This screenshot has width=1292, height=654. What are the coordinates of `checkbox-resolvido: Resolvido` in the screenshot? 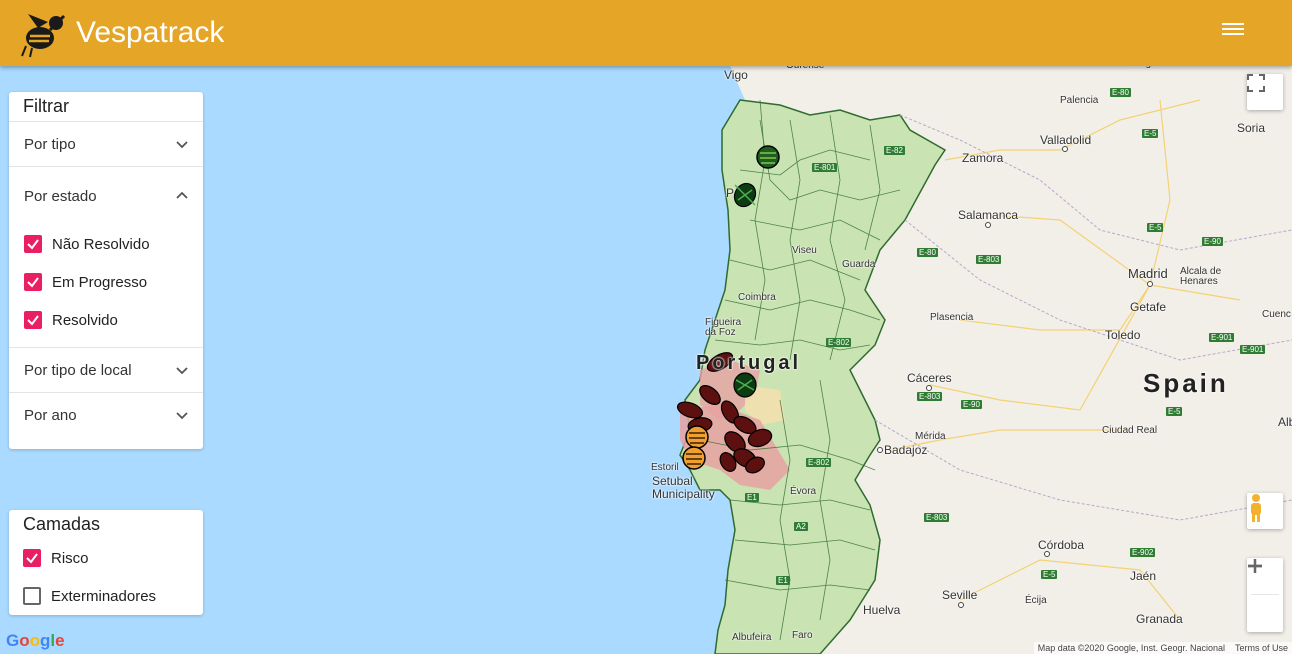 It's located at (106, 320).